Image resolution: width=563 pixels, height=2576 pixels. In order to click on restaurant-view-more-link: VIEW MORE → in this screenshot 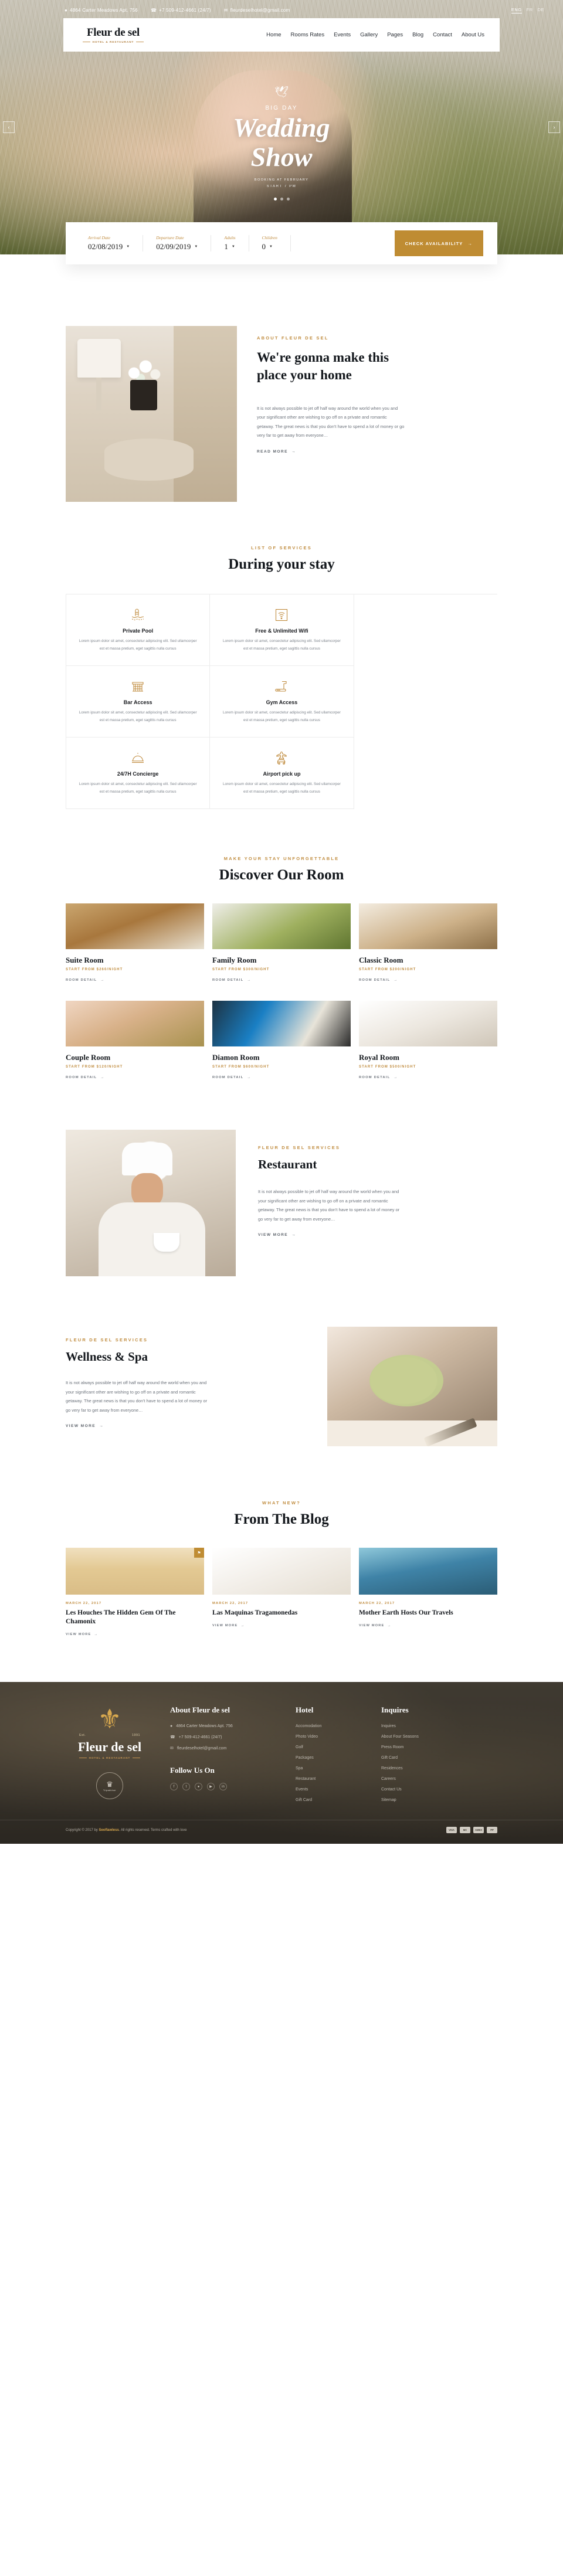, I will do `click(277, 1235)`.